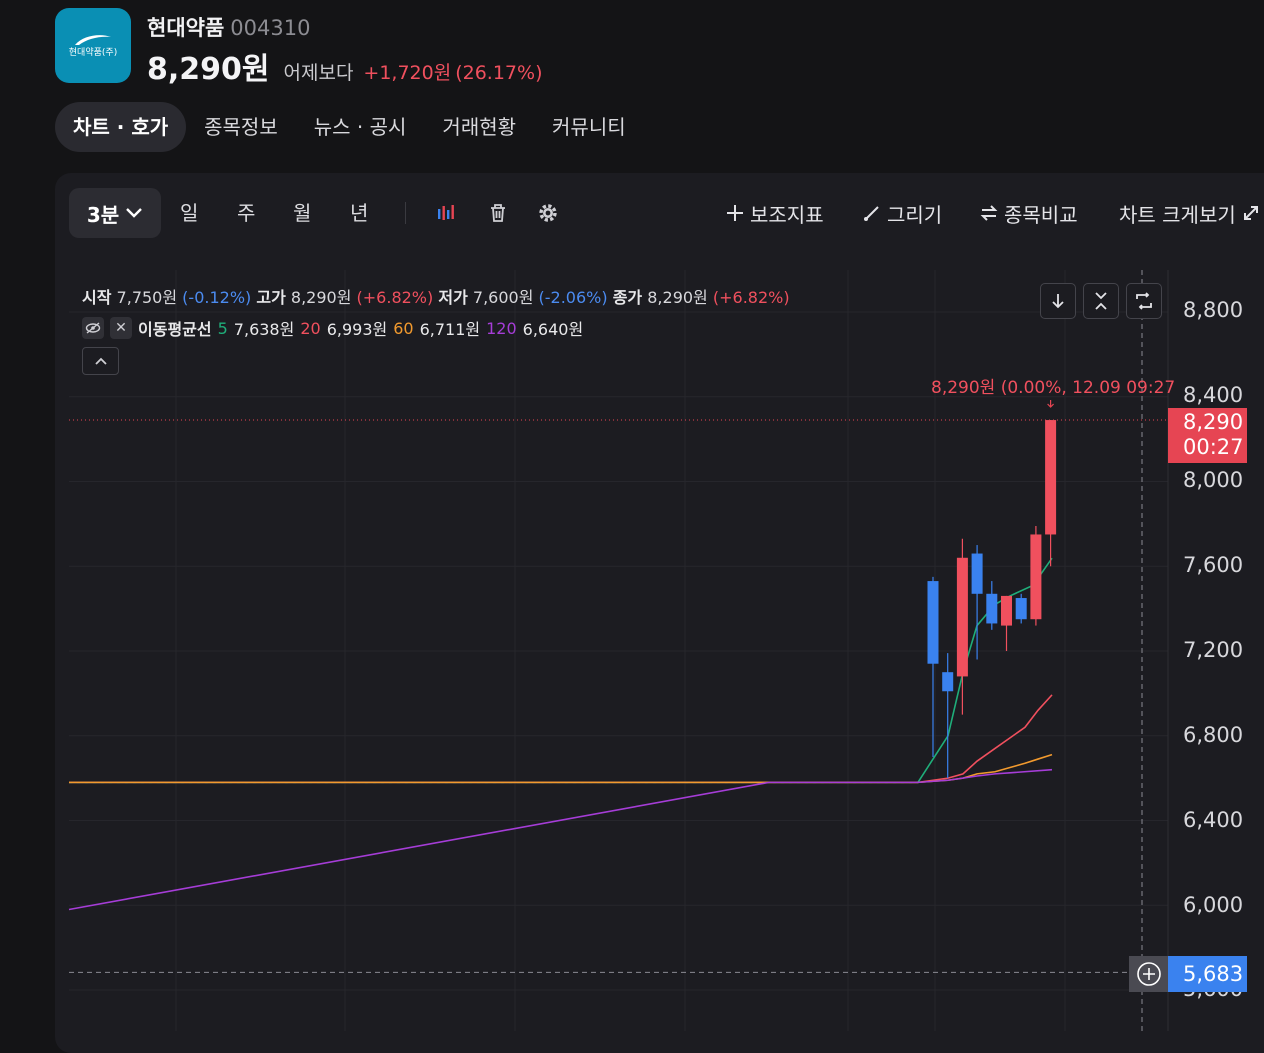 The width and height of the screenshot is (1264, 1053). What do you see at coordinates (1207, 974) in the screenshot?
I see `crosshair-price-tag: 5,683` at bounding box center [1207, 974].